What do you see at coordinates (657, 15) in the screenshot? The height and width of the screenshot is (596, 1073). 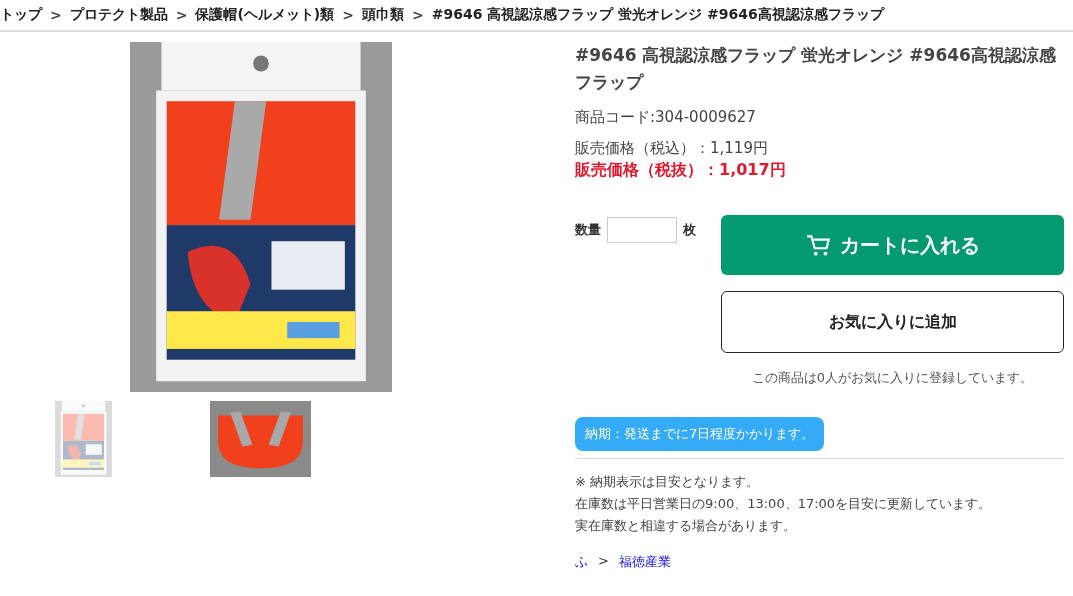 I see `breadcrumb-link: #9646 高視認涼感フラップ 蛍光オレンジ #9646高視認涼感フラップ` at bounding box center [657, 15].